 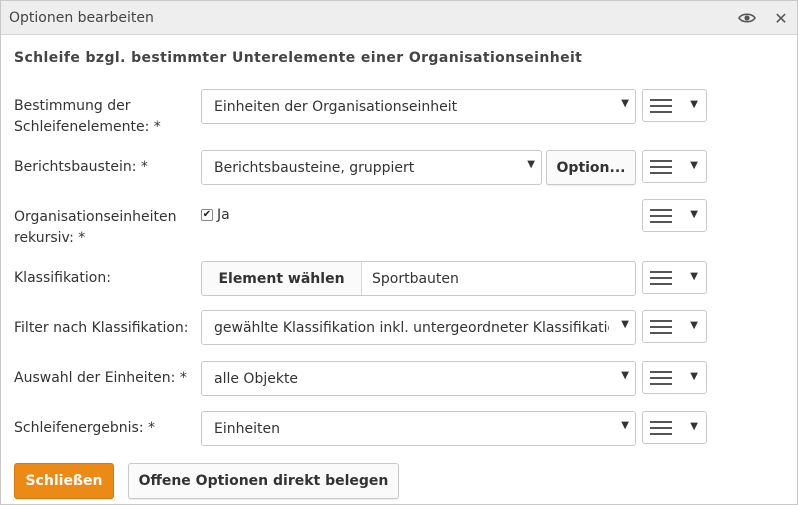 I want to click on klassifikation-label: Klassifikation:, so click(x=62, y=278).